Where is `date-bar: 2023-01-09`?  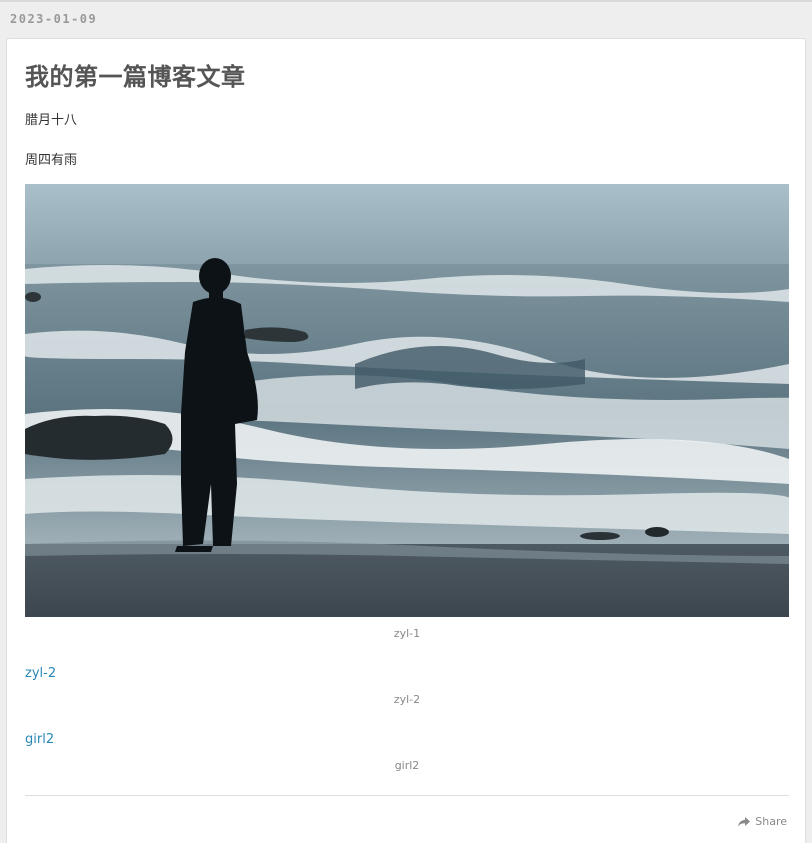
date-bar: 2023-01-09 is located at coordinates (406, 19).